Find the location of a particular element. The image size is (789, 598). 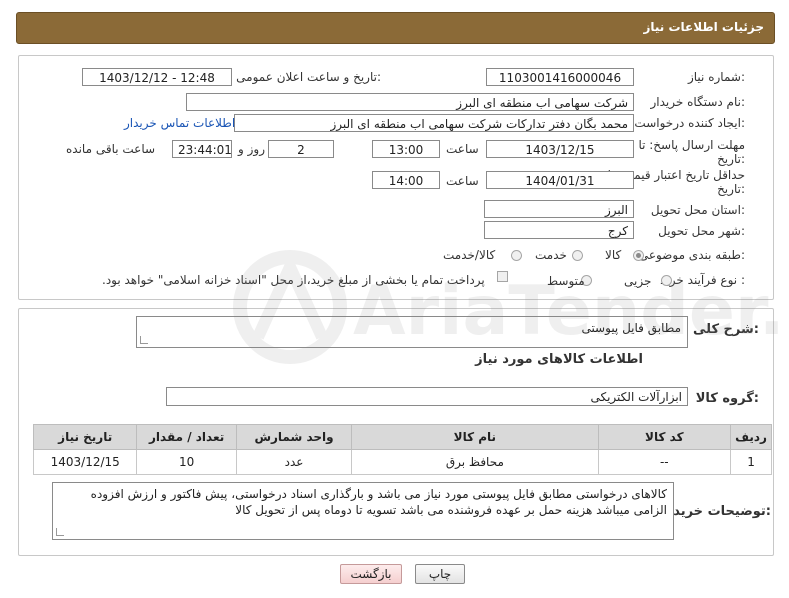

category-radio-goods is located at coordinates (638, 255).